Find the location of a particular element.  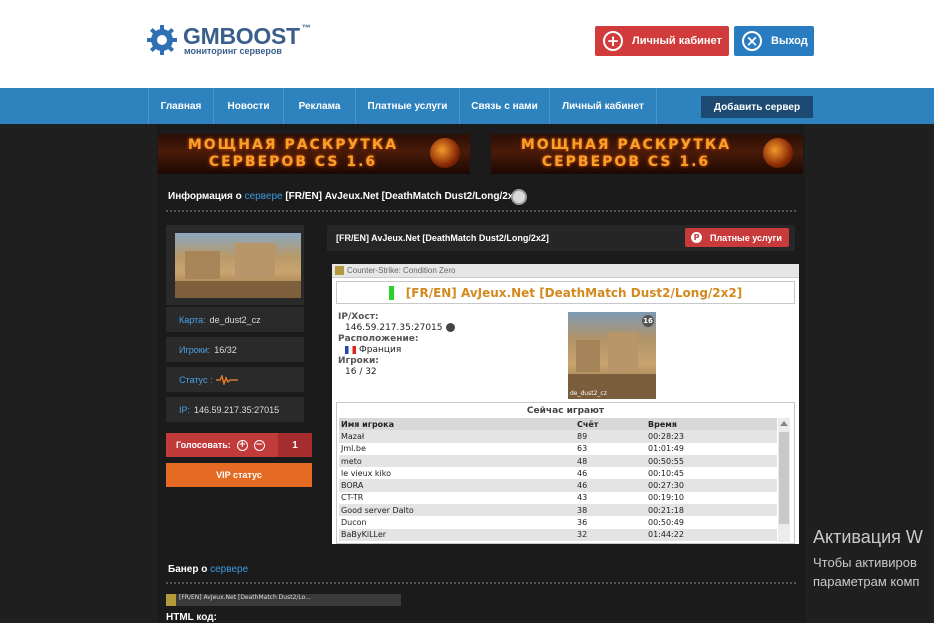

nav-item-ads: Реклама is located at coordinates (319, 106).